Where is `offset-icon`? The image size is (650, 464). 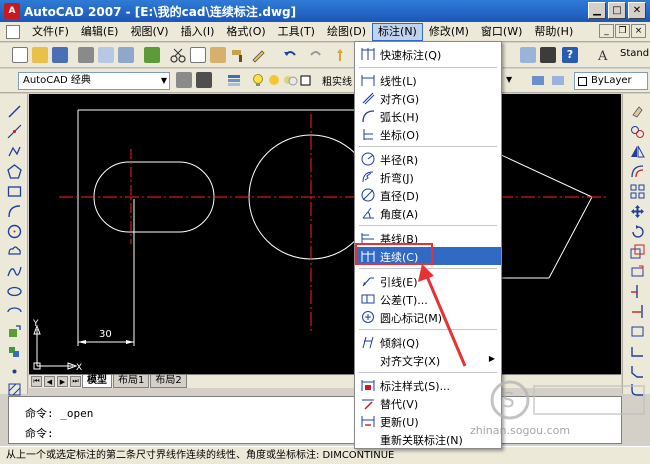 offset-icon is located at coordinates (637, 171).